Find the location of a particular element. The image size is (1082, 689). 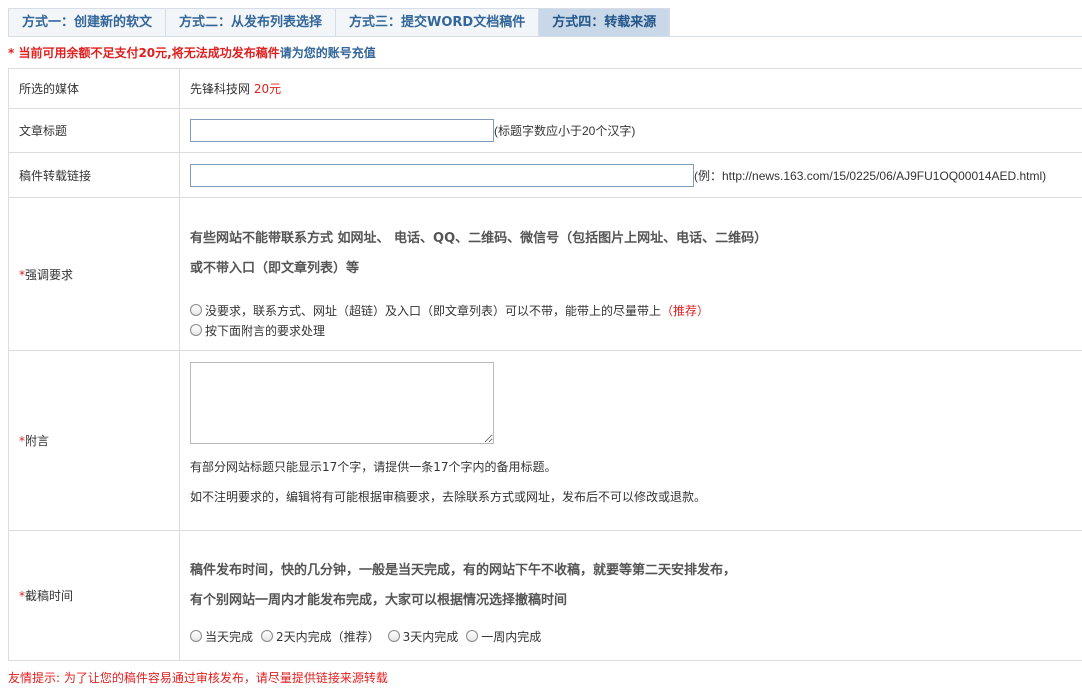

deadline-note-2: 有个别网站一周内才能发布完成，大家可以根据情况选择撤稿时间 is located at coordinates (379, 600).